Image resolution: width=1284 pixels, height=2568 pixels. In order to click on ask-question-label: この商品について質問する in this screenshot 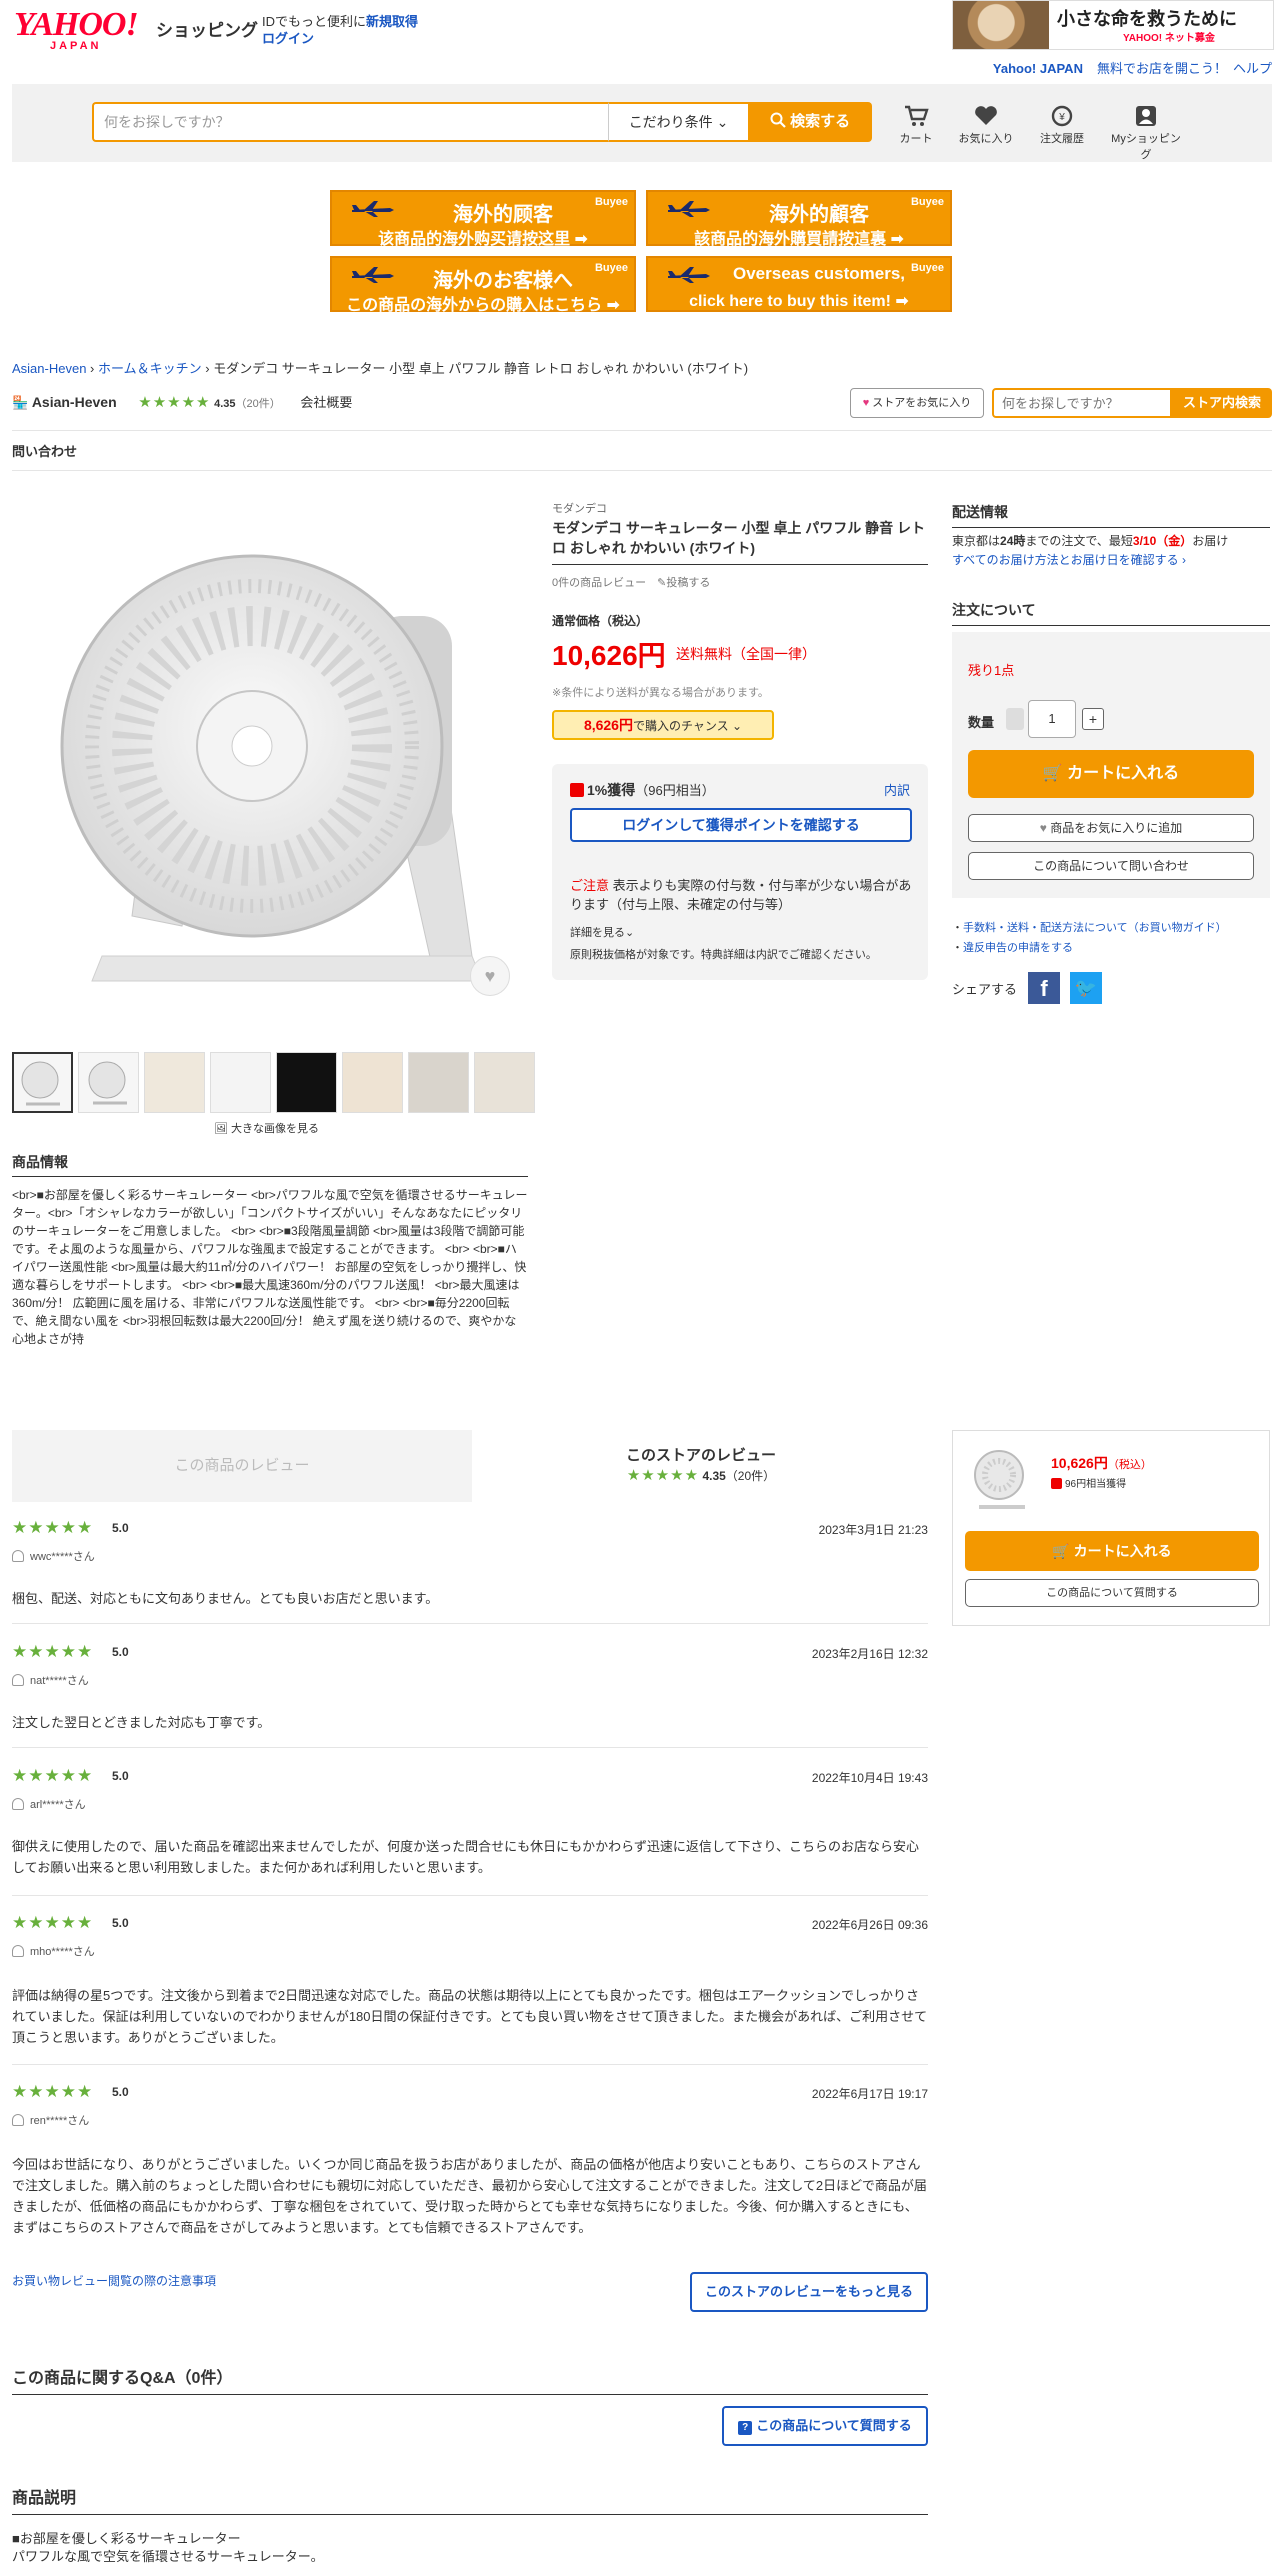, I will do `click(834, 2425)`.